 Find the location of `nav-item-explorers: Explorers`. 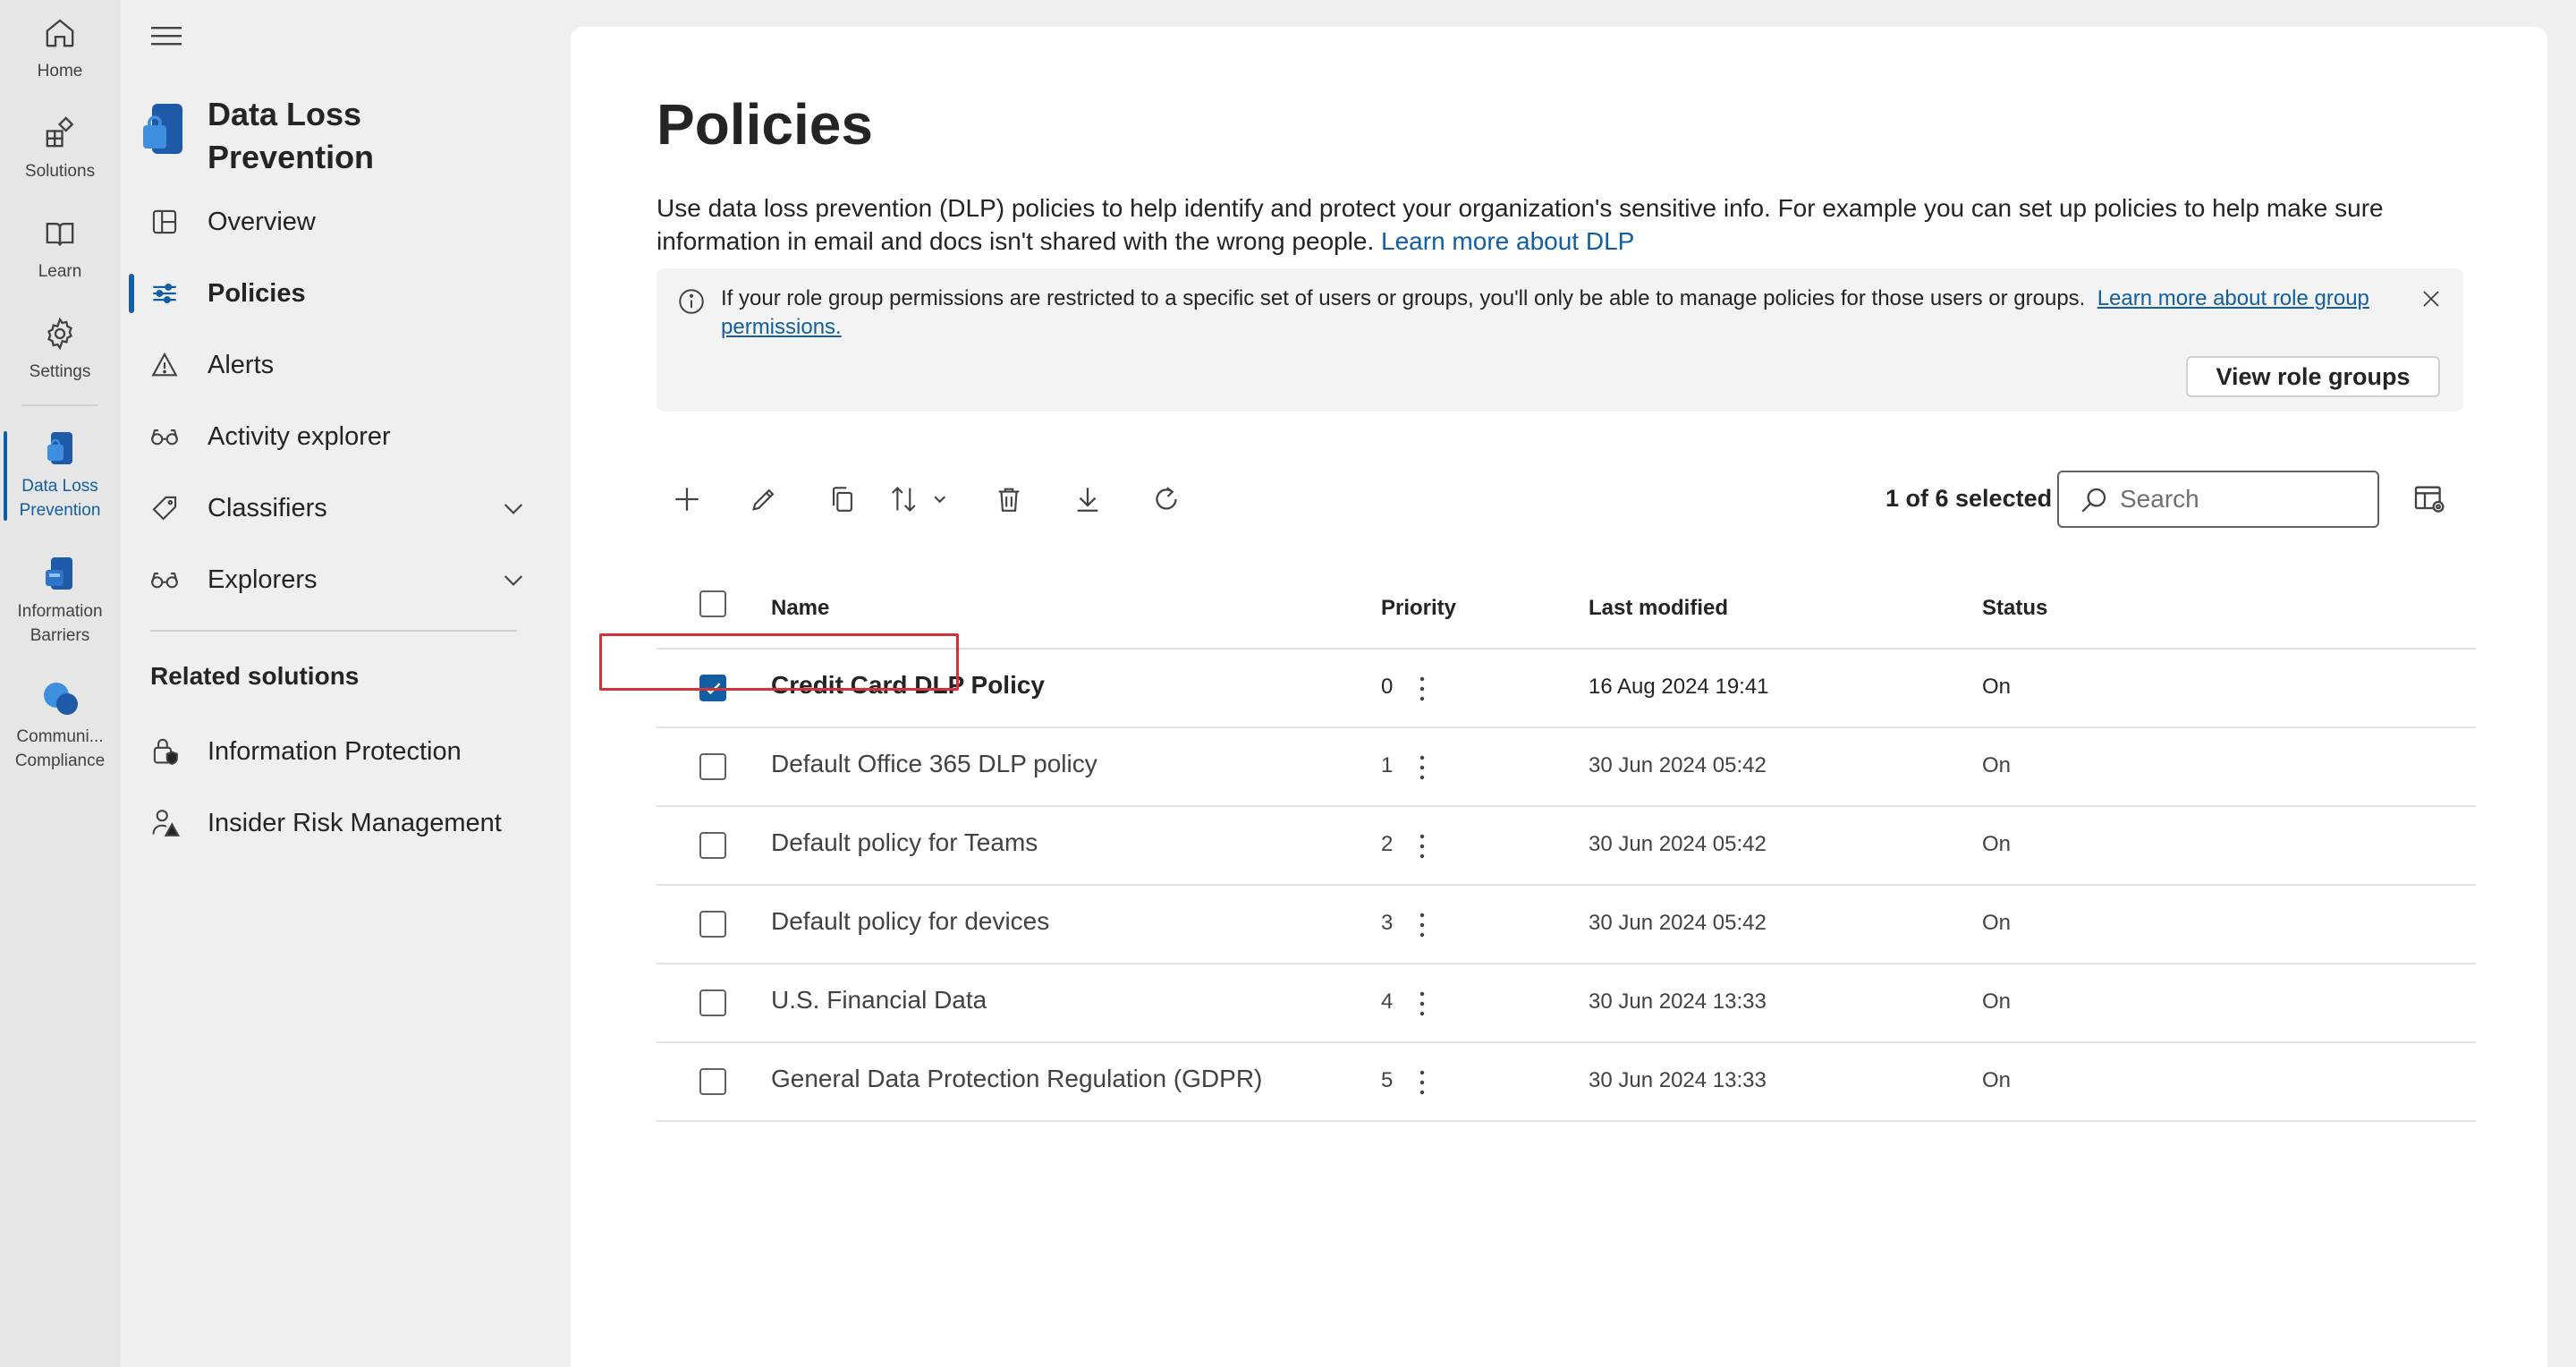

nav-item-explorers: Explorers is located at coordinates (337, 579).